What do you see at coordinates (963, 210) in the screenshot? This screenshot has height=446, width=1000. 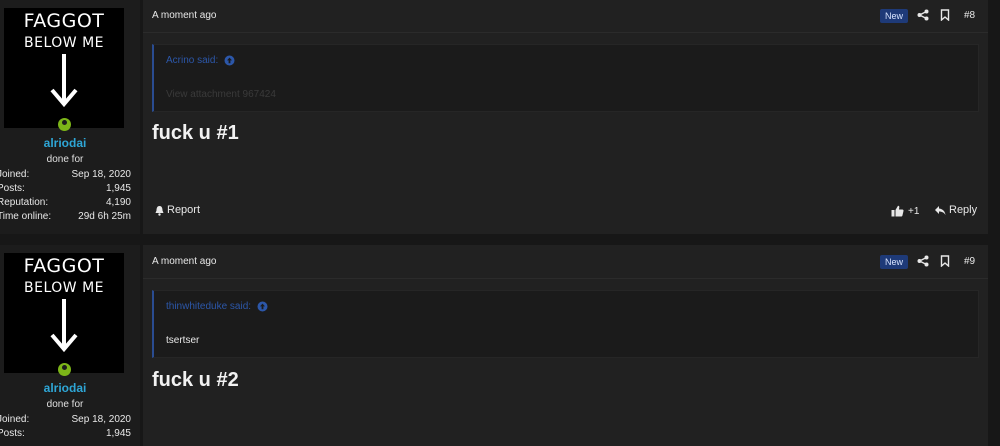 I see `reply-label: Reply` at bounding box center [963, 210].